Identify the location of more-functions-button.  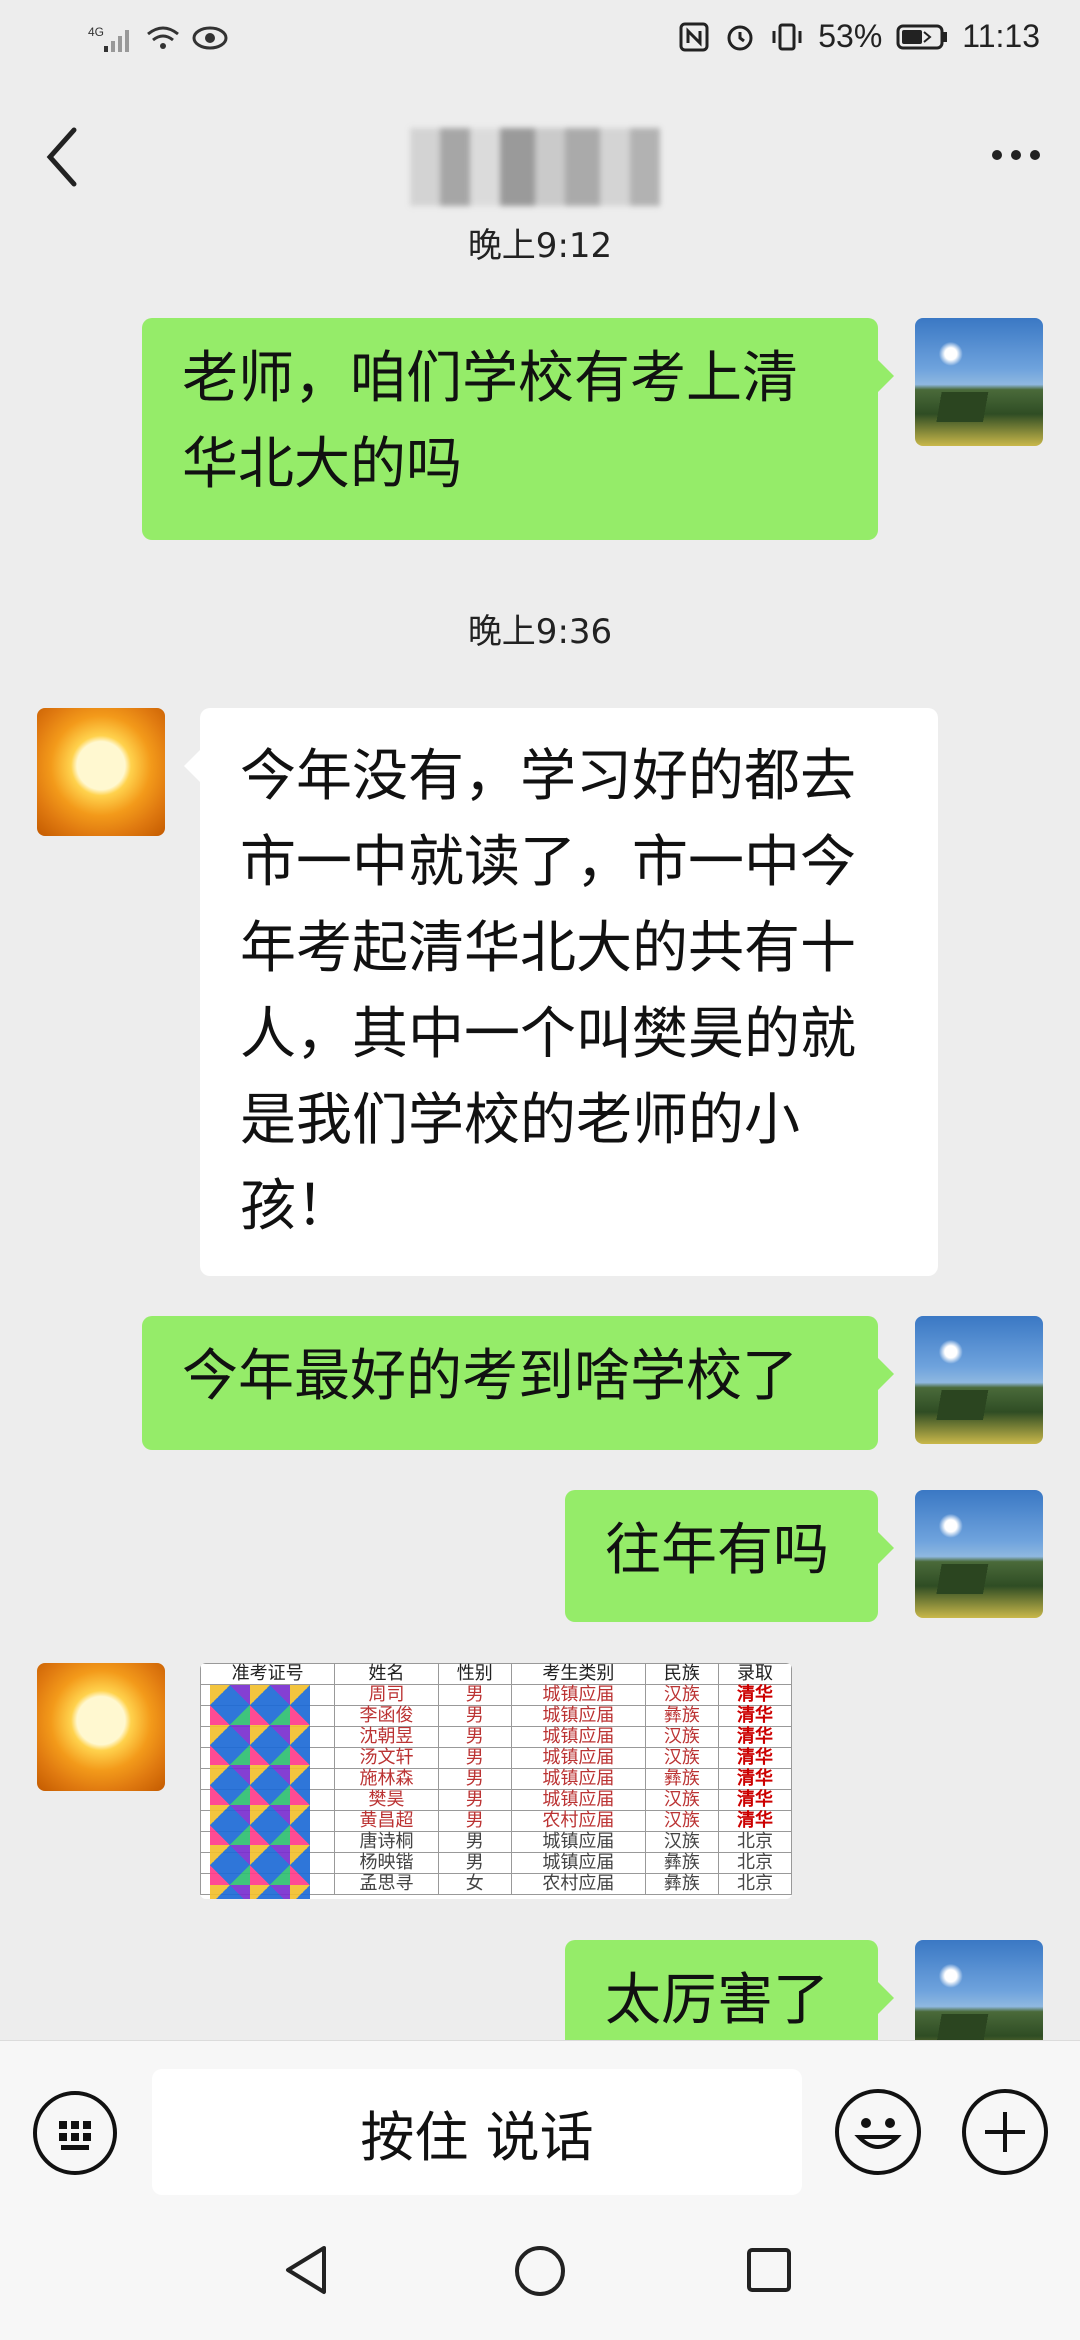
(1005, 2132).